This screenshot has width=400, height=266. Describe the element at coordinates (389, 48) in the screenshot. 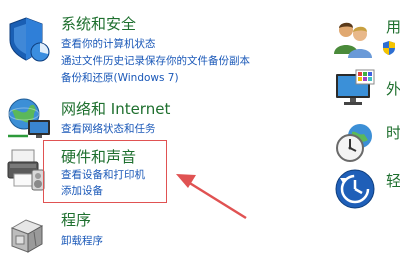

I see `uac-shield-icon` at that location.